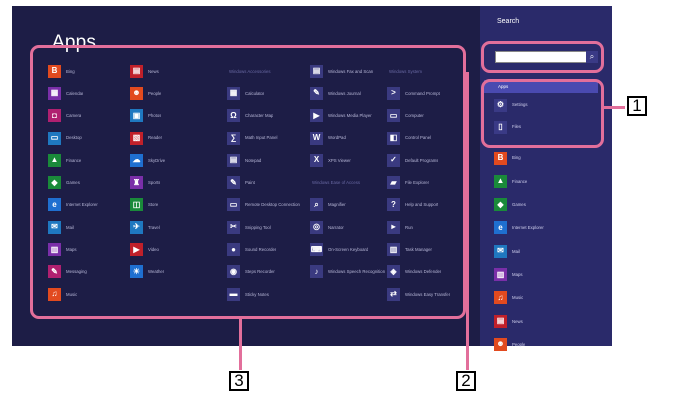 This screenshot has height=415, width=674. Describe the element at coordinates (316, 227) in the screenshot. I see `app-icon: ◎` at that location.